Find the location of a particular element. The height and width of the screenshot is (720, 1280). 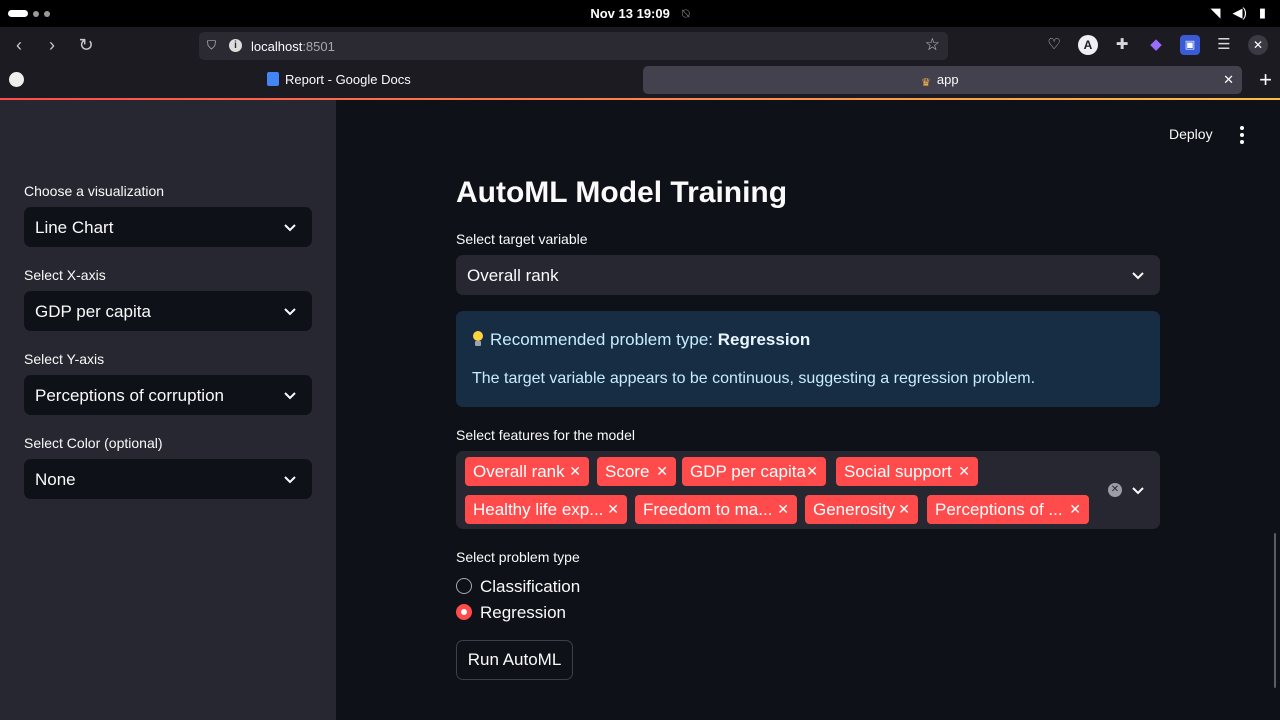

os-top-bar: Nov 13 19:09 ⍉ ◥ ◀) ▮ is located at coordinates (640, 13).